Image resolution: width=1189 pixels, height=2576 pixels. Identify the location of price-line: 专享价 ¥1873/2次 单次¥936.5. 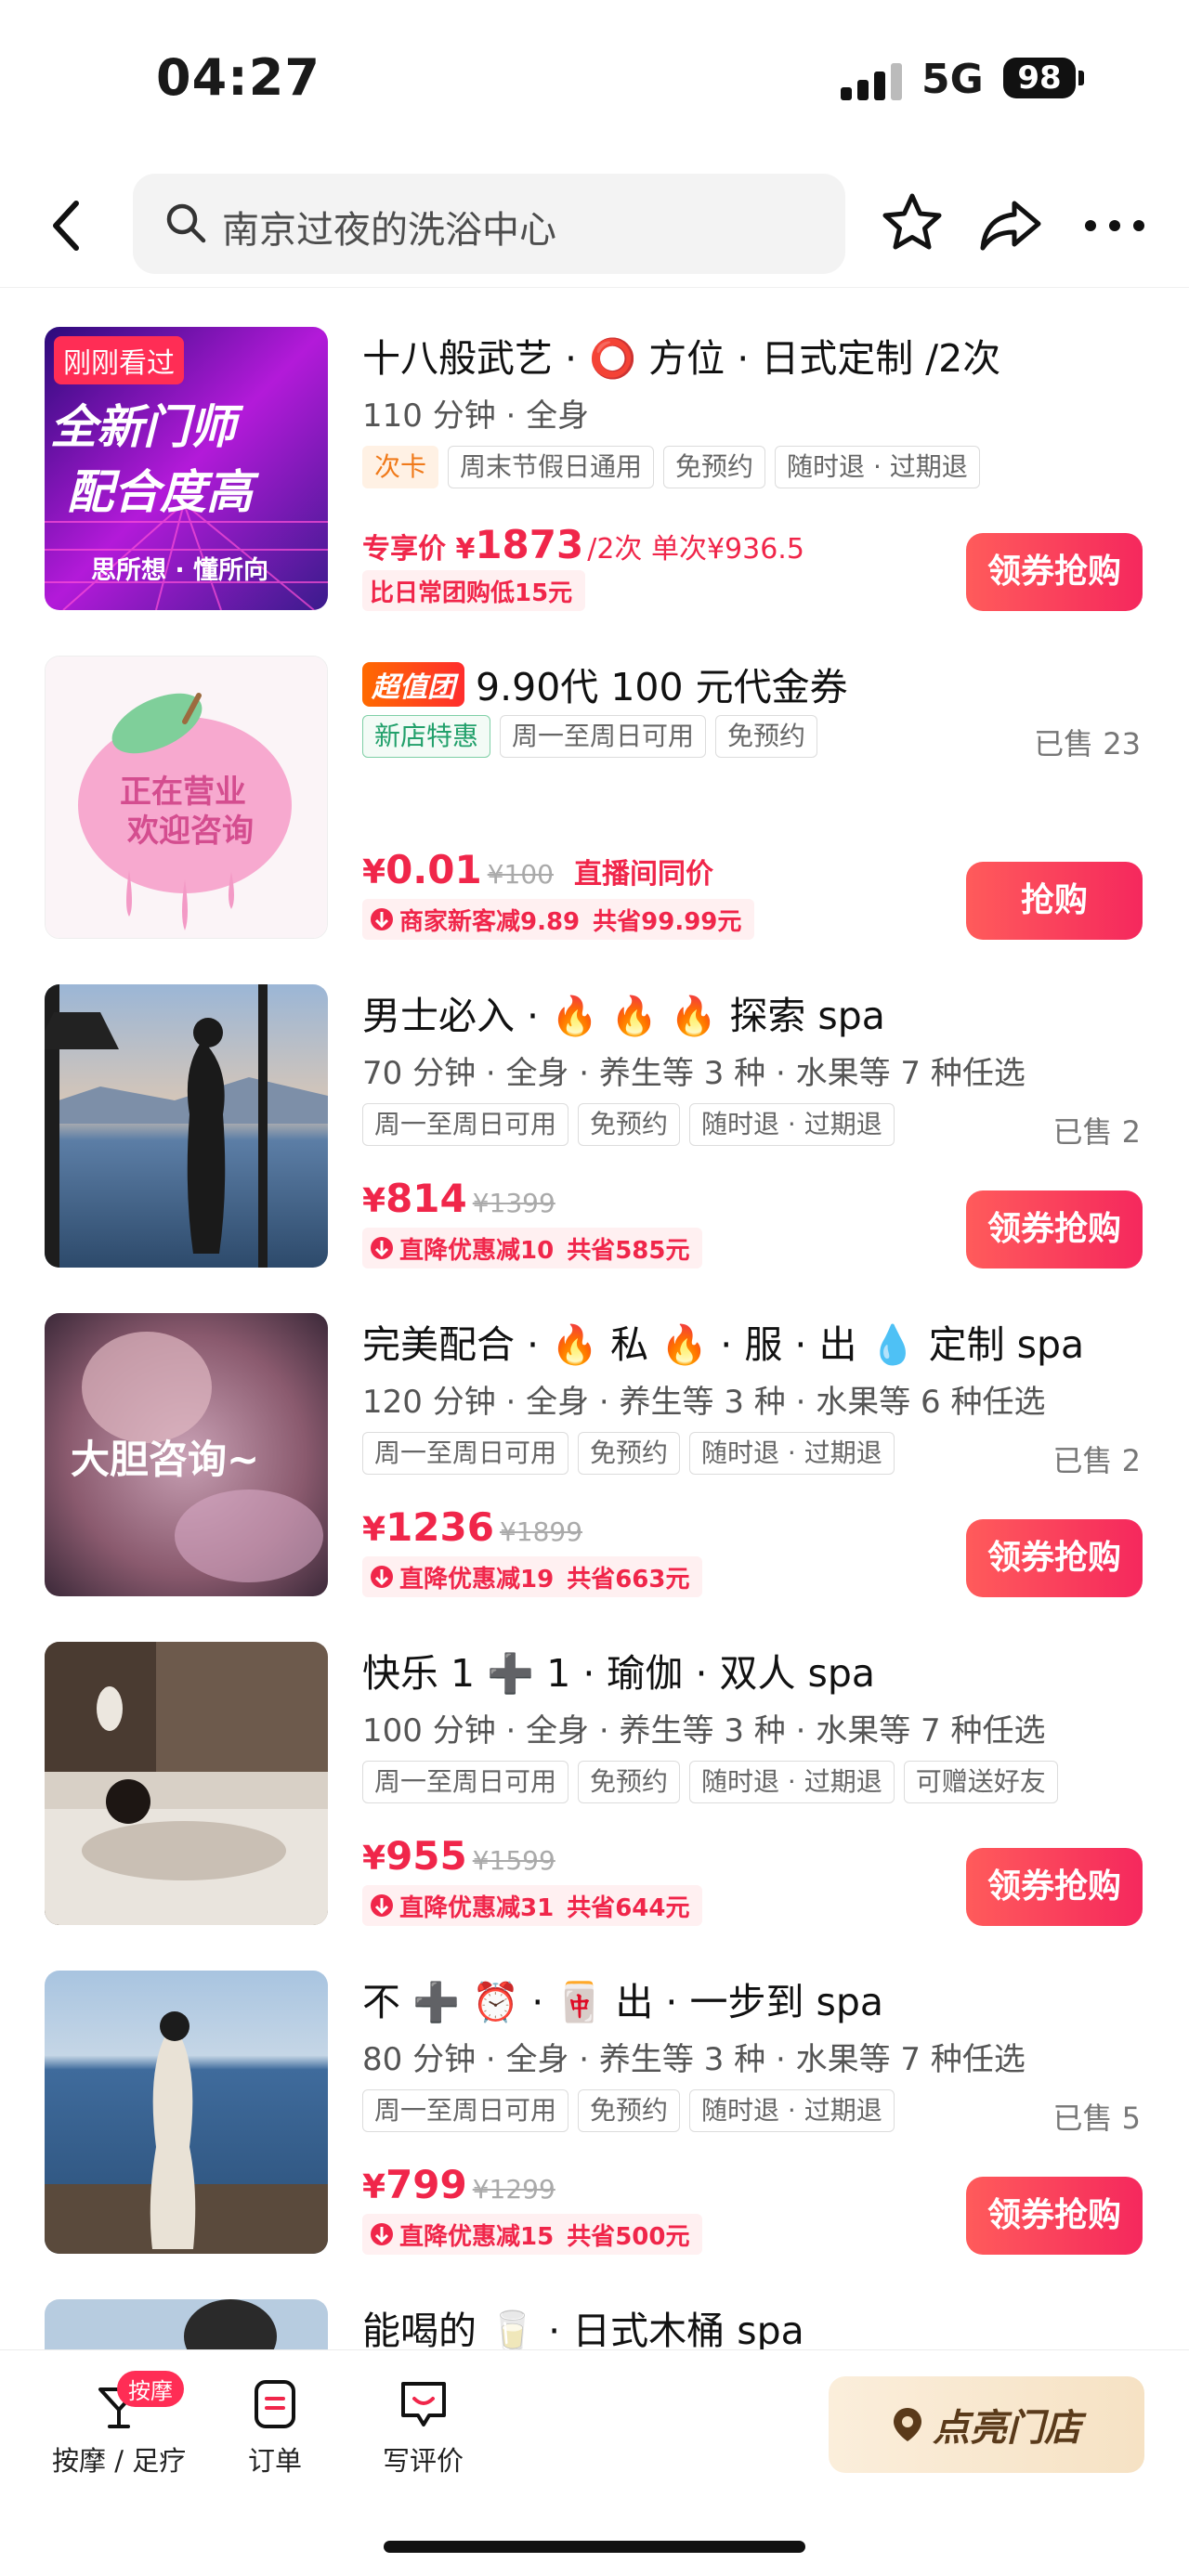
(583, 544).